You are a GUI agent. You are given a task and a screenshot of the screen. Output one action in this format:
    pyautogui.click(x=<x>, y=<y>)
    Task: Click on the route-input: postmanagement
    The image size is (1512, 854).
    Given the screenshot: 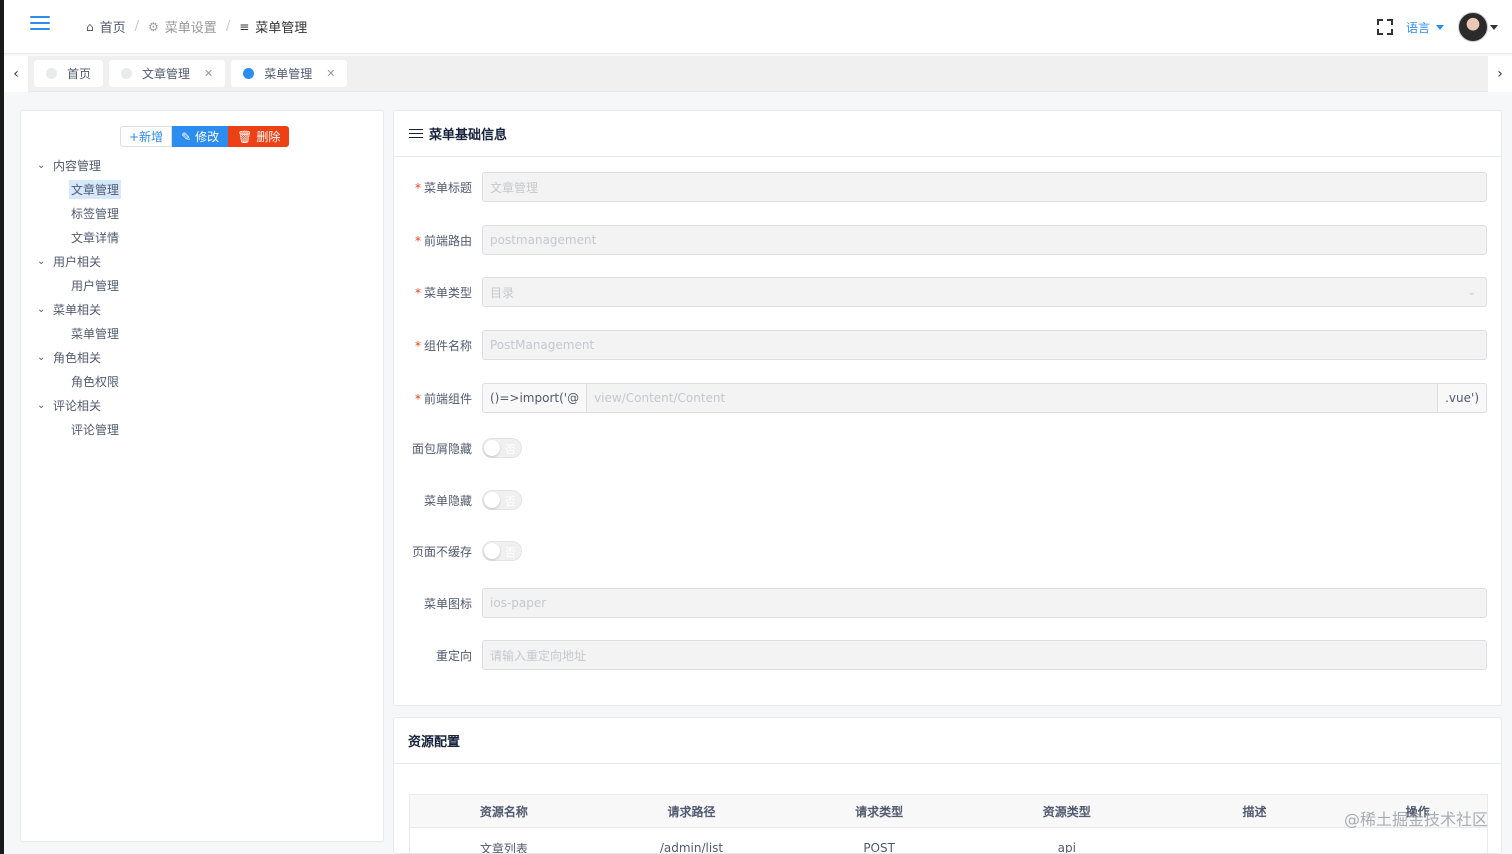 What is the action you would take?
    pyautogui.click(x=984, y=240)
    